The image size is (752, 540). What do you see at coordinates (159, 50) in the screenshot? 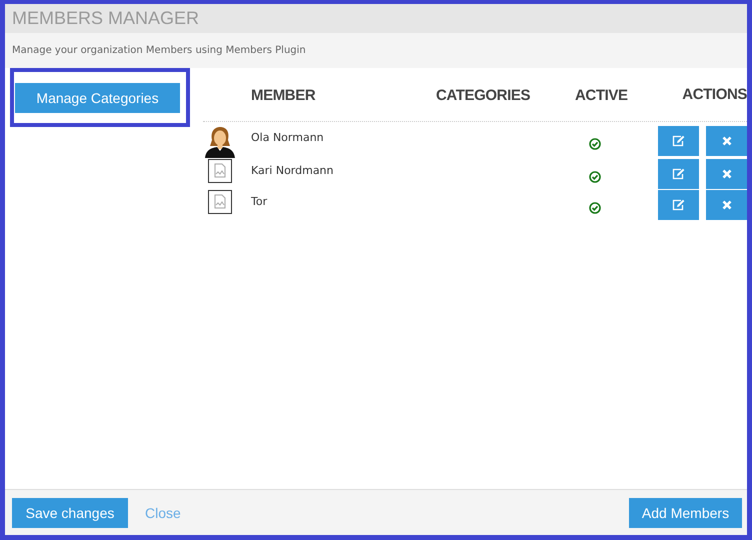
I see `subtitle: Manage your organization Members using Members Plugin` at bounding box center [159, 50].